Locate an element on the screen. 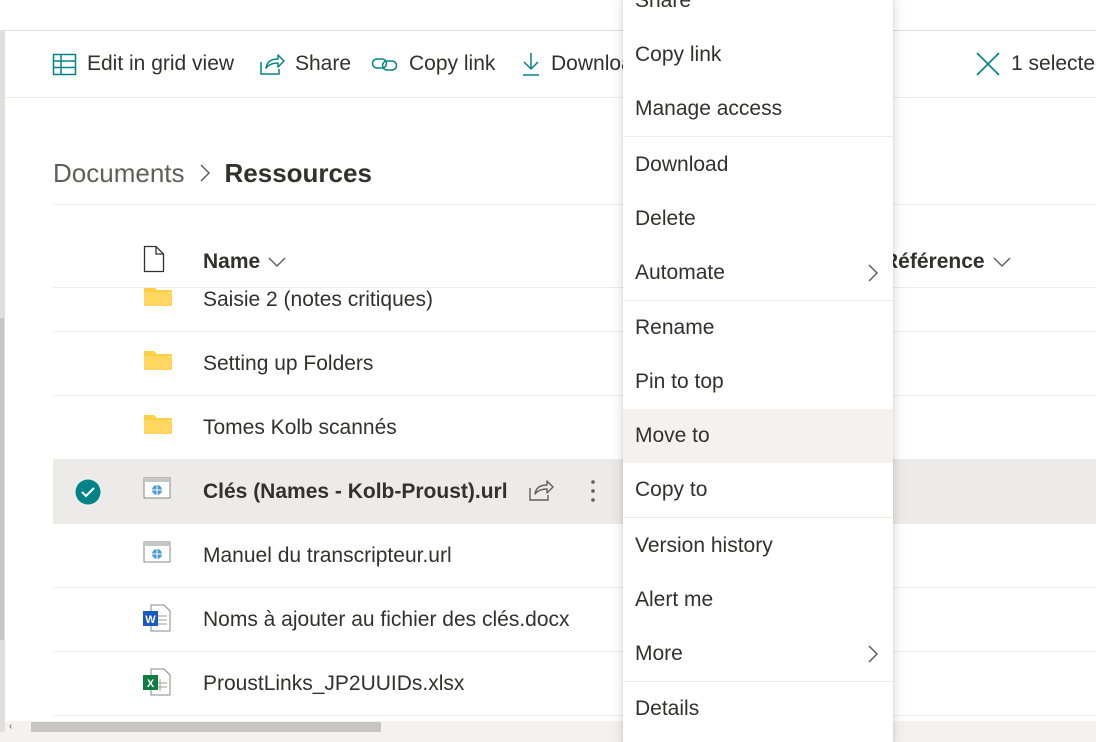 The width and height of the screenshot is (1096, 742). share-button: Share is located at coordinates (305, 64).